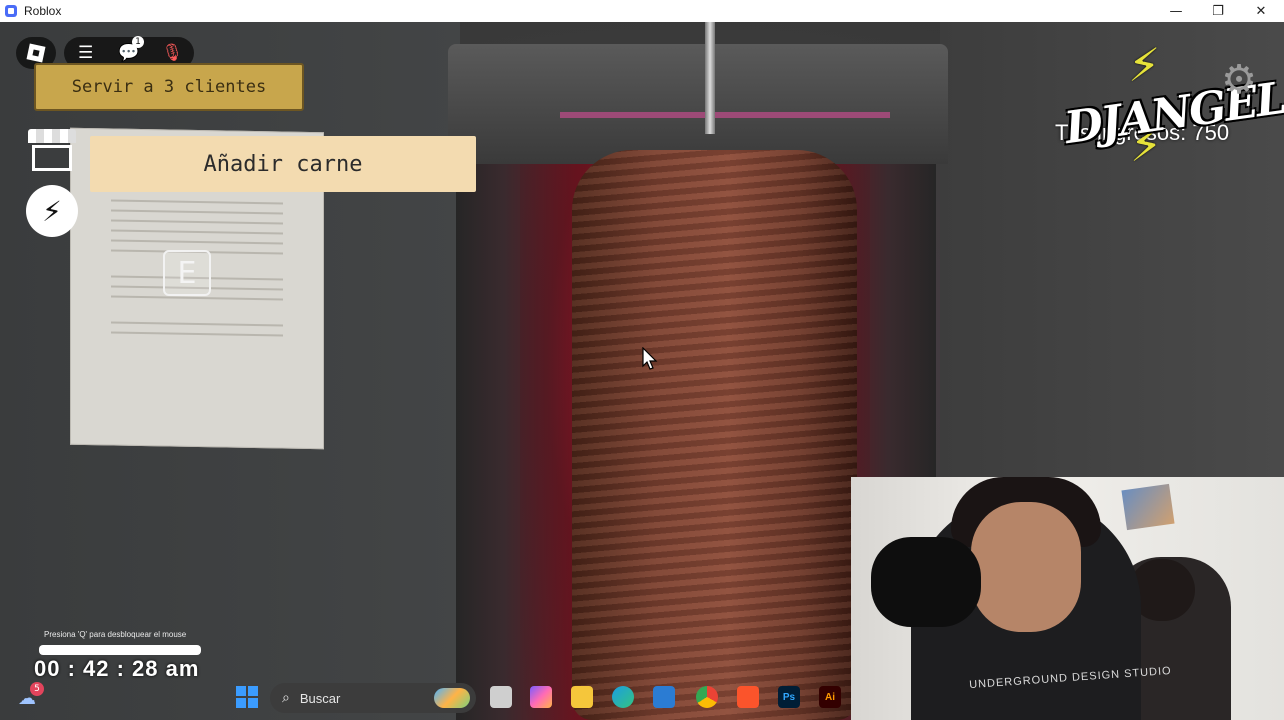  I want to click on chat-badge: 1, so click(137, 42).